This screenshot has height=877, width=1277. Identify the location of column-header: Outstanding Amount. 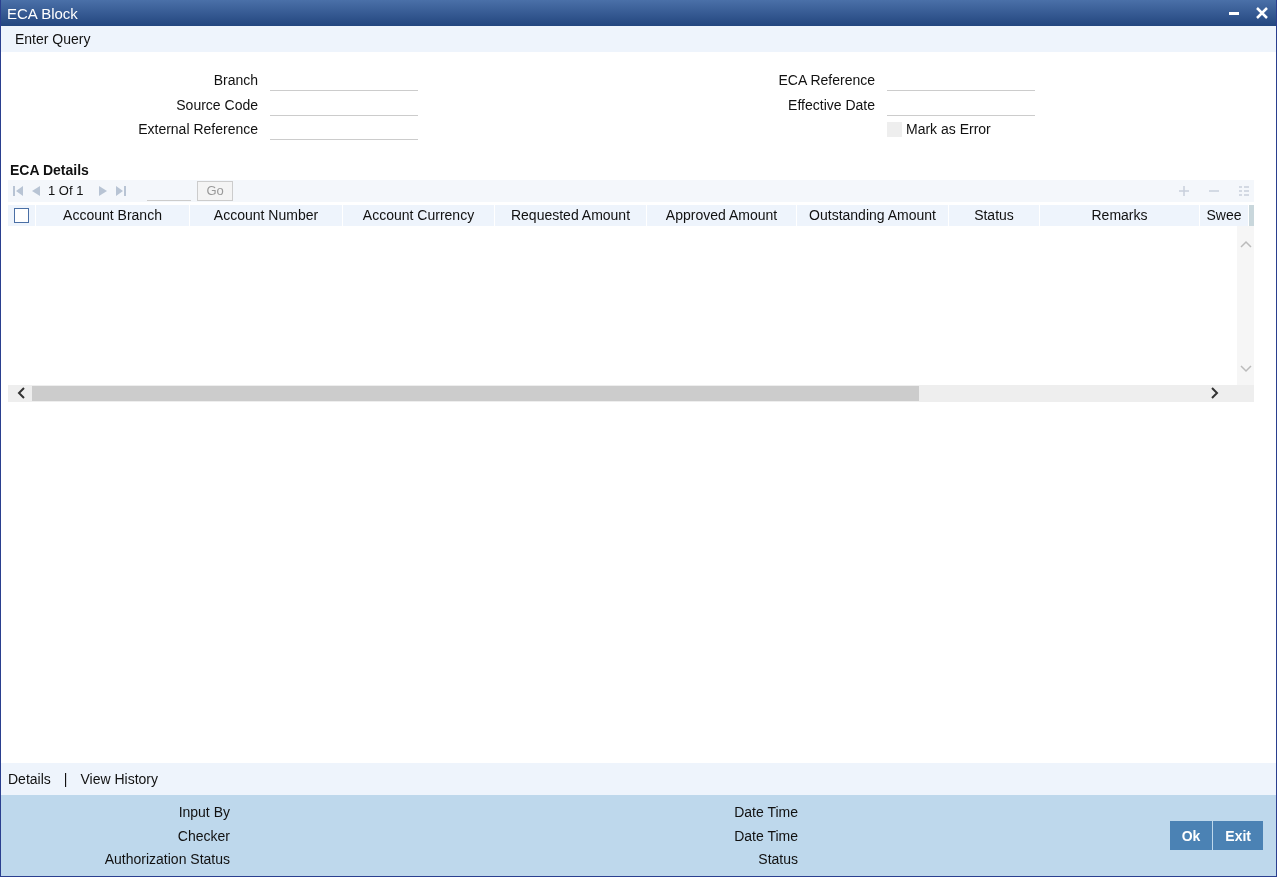
(873, 215).